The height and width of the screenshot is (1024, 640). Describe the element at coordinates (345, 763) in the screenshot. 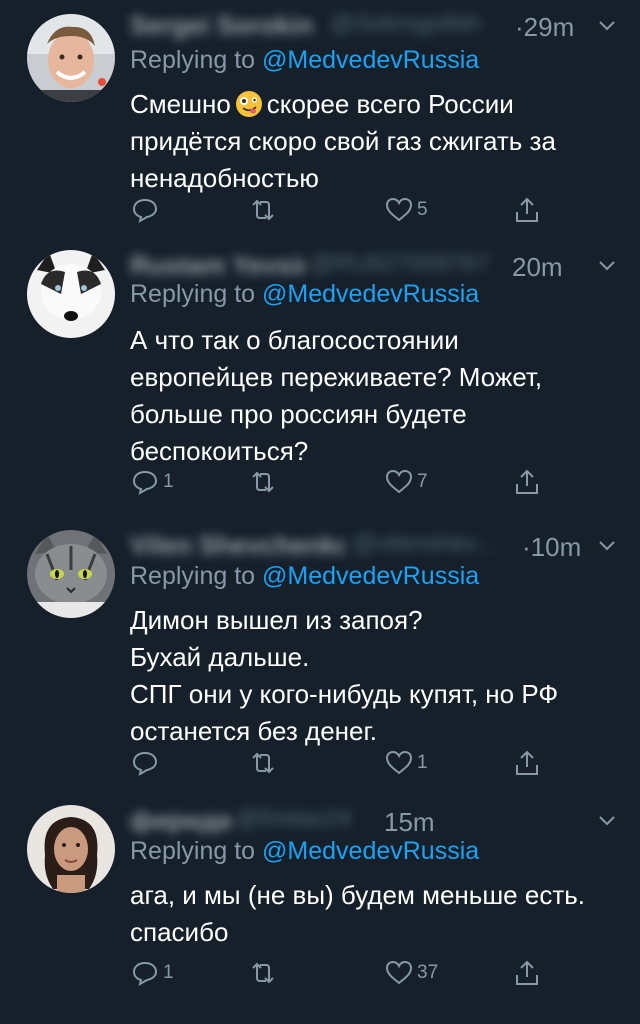

I see `tweet-actions: 1` at that location.